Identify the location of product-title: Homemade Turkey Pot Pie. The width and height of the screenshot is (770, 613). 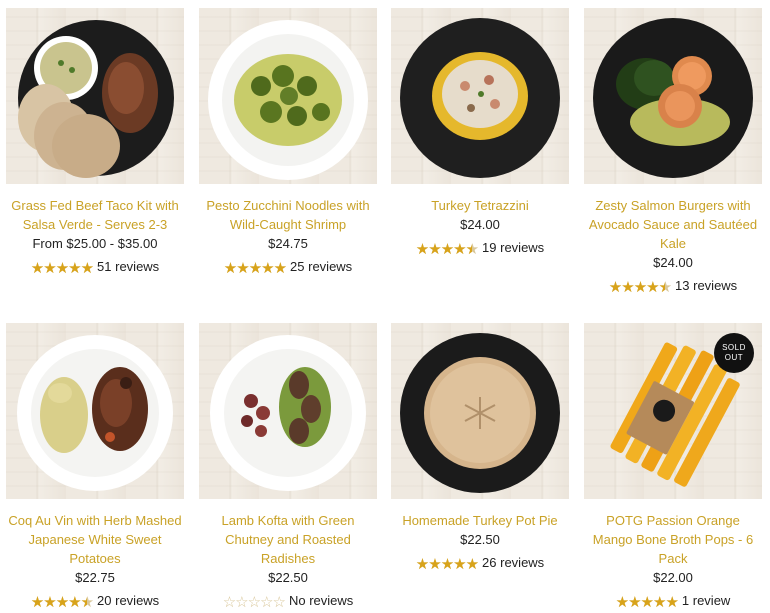
(480, 520).